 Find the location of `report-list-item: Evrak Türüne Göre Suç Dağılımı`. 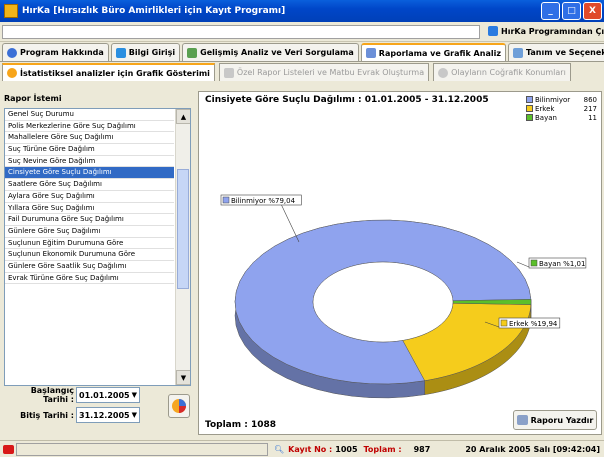

report-list-item: Evrak Türüne Göre Suç Dağılımı is located at coordinates (89, 279).